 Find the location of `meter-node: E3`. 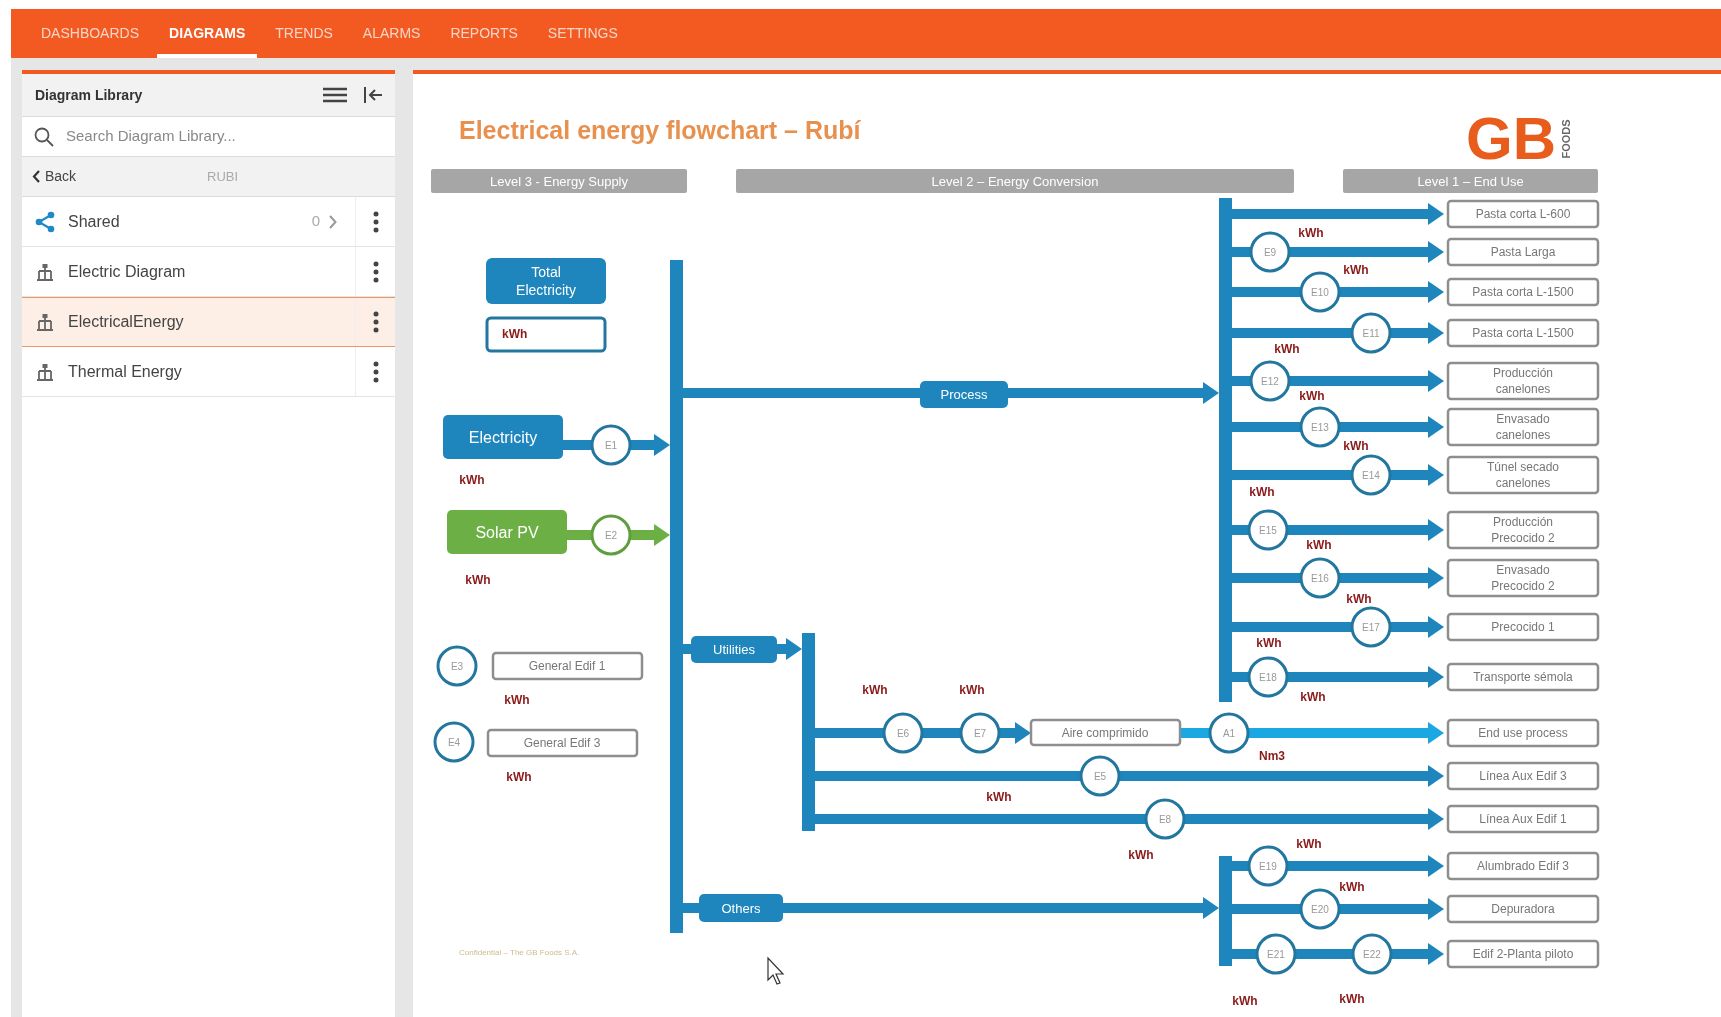

meter-node: E3 is located at coordinates (457, 666).